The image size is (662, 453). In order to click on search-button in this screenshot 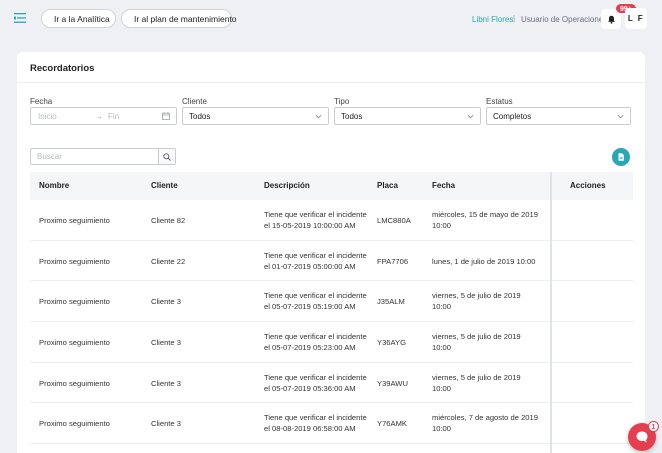, I will do `click(167, 156)`.